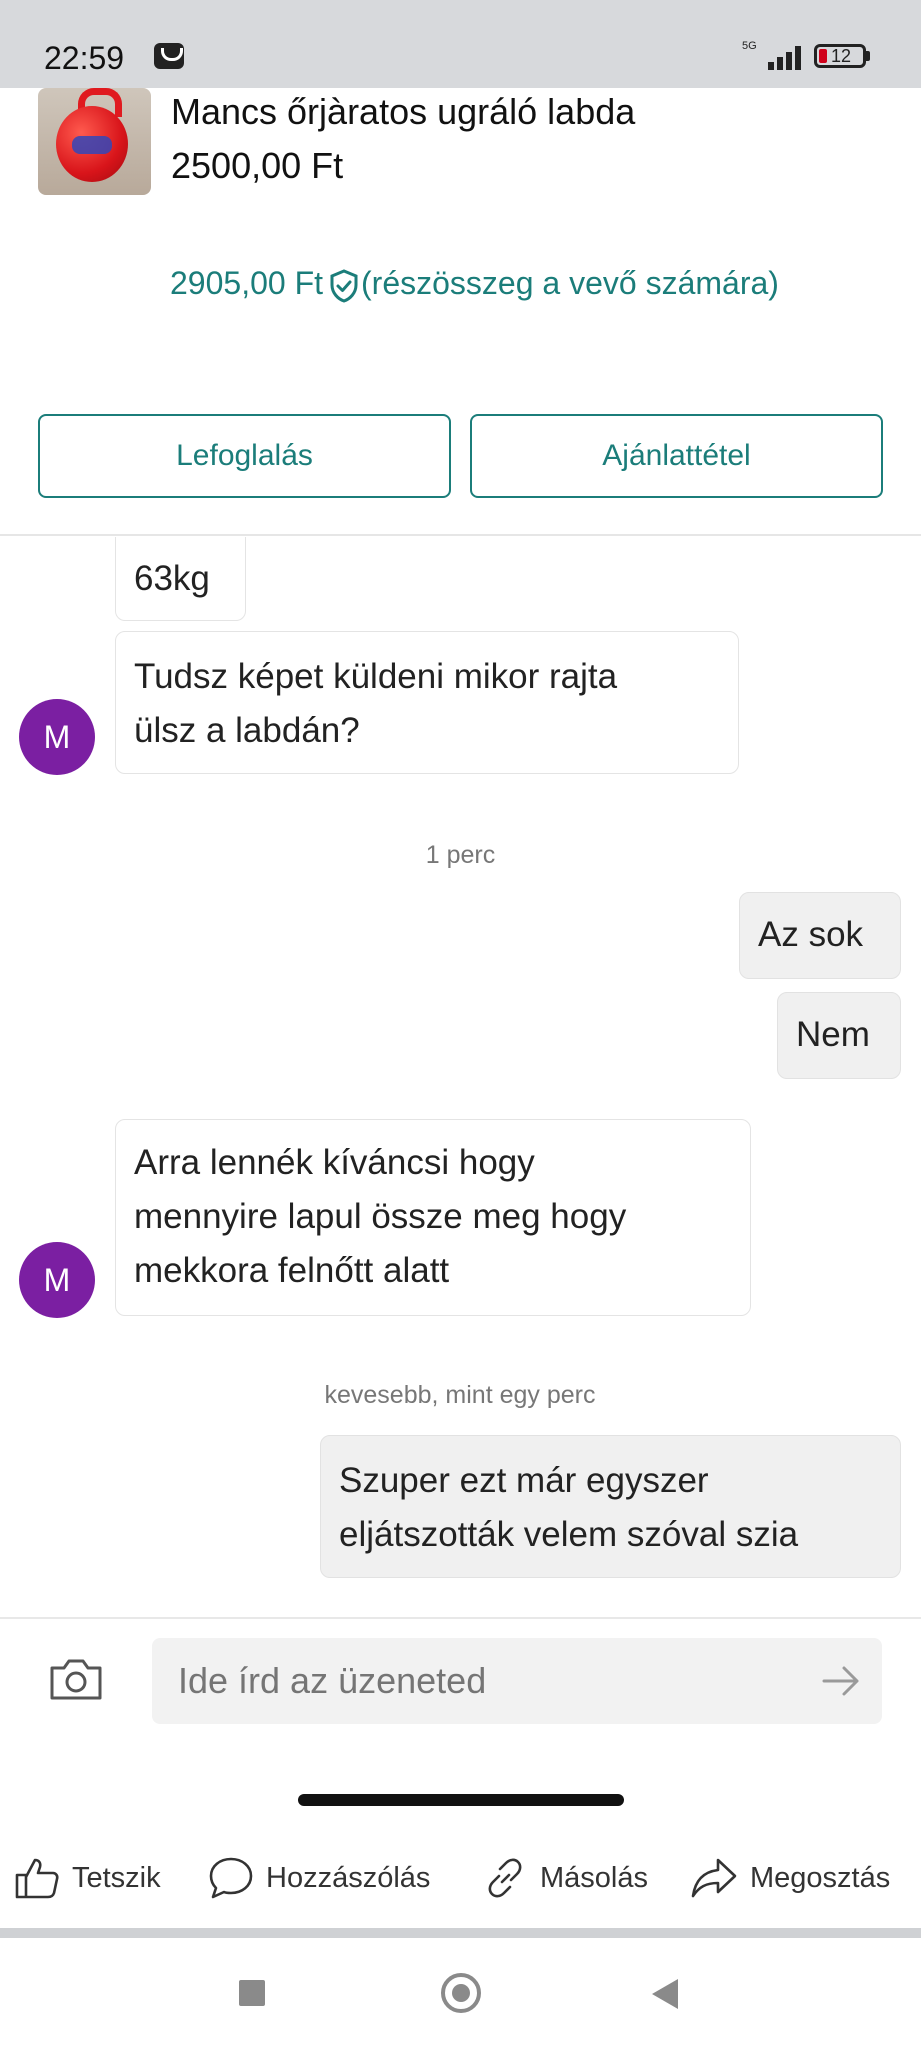  Describe the element at coordinates (344, 285) in the screenshot. I see `shield-check-icon` at that location.